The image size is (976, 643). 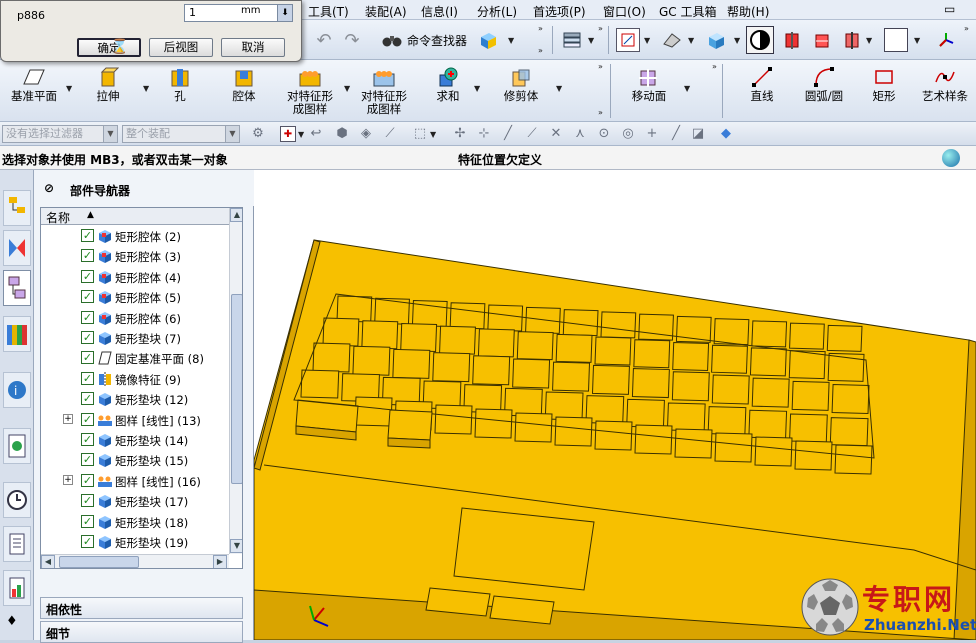 I want to click on reuse-library-tab, so click(x=17, y=334).